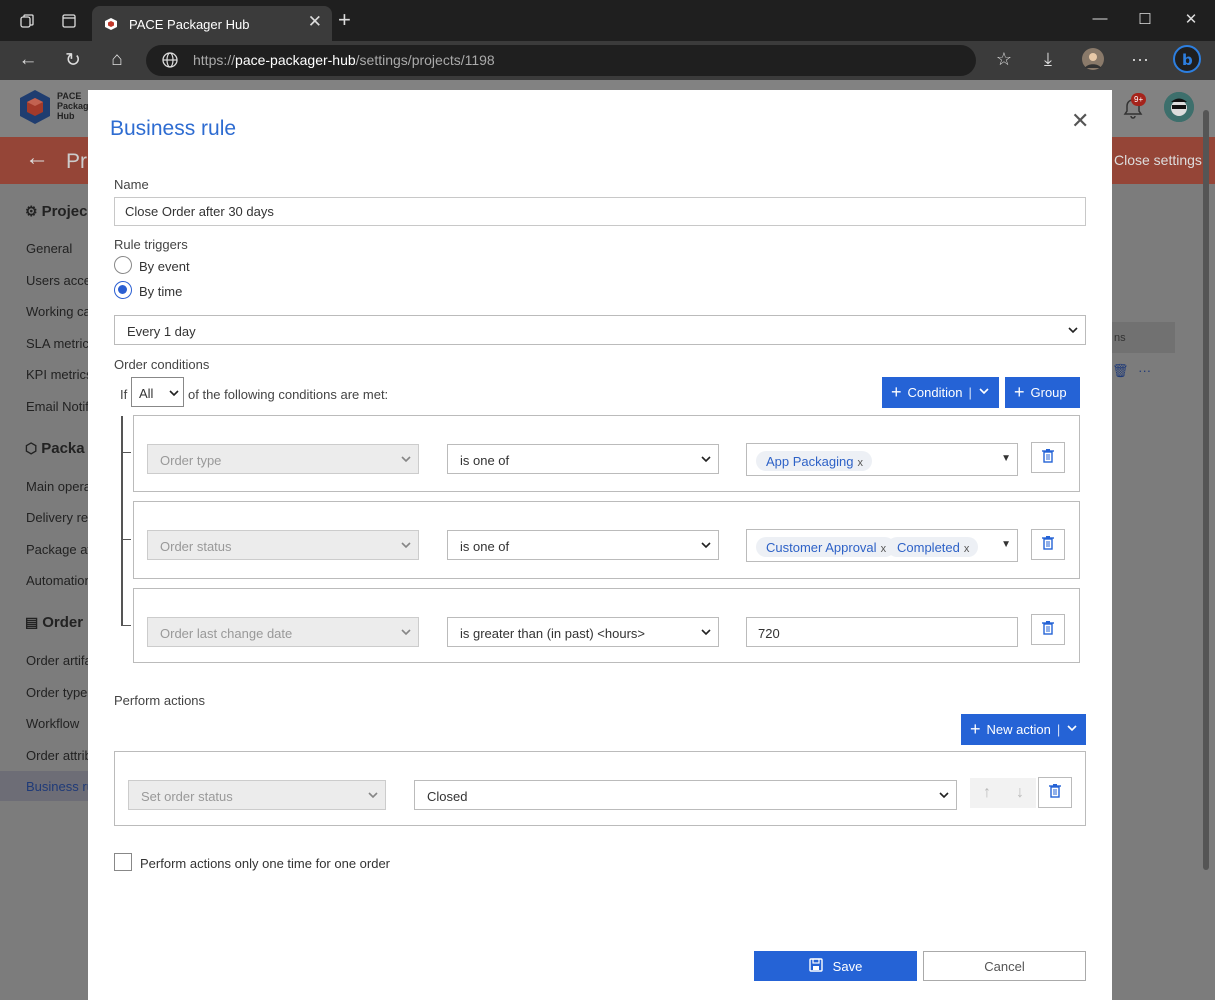 Image resolution: width=1215 pixels, height=1000 pixels. I want to click on row-more-icon: ···, so click(1144, 370).